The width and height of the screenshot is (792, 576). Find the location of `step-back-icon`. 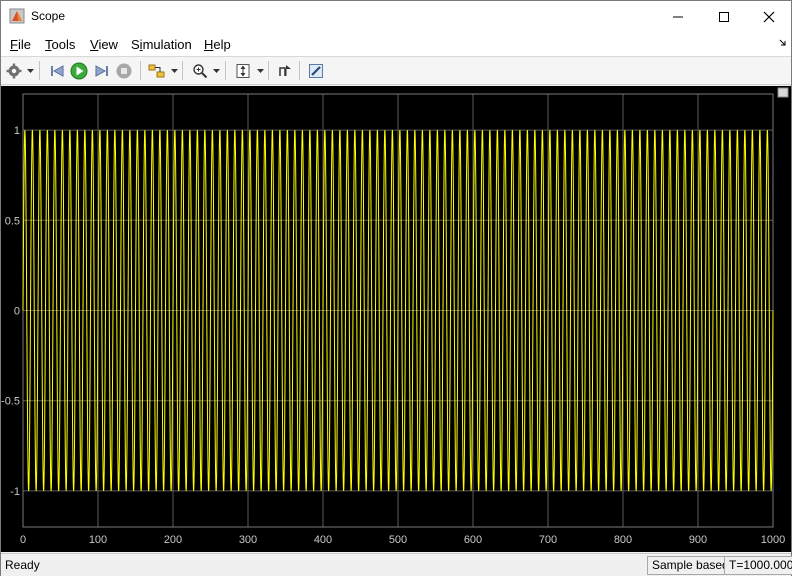

step-back-icon is located at coordinates (57, 71).